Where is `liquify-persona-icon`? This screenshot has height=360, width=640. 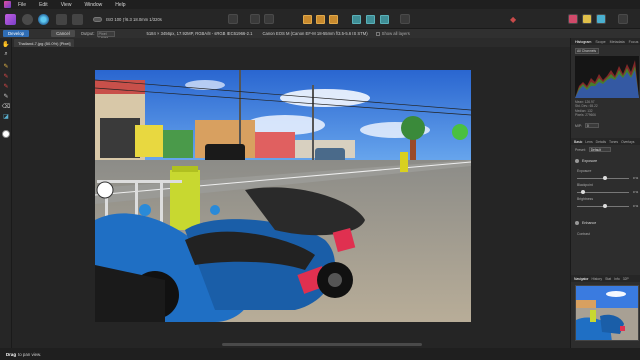 liquify-persona-icon is located at coordinates (27, 19).